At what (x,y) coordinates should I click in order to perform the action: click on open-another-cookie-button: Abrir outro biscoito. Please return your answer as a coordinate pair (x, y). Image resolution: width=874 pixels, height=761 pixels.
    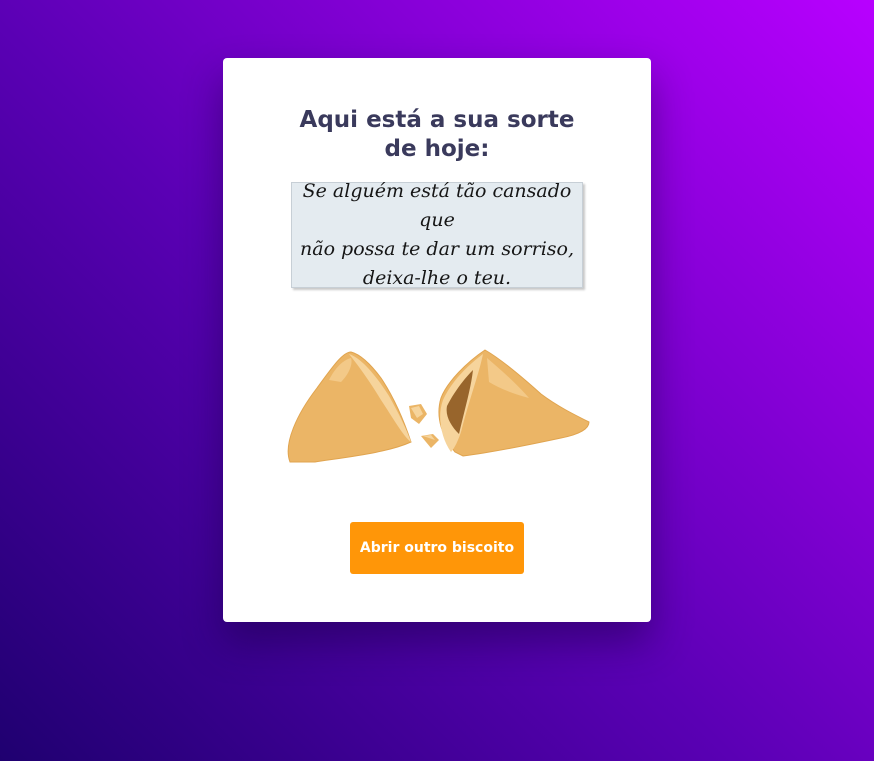
    Looking at the image, I should click on (437, 548).